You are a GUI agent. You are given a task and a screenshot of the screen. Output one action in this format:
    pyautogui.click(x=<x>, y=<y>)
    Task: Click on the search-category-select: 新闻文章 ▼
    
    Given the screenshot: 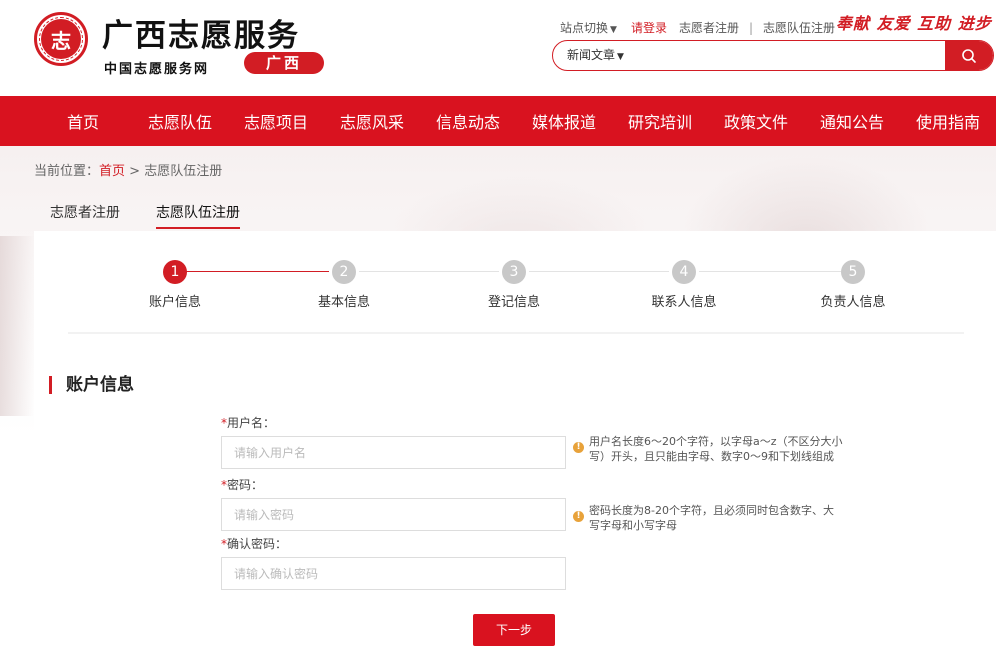 What is the action you would take?
    pyautogui.click(x=593, y=55)
    